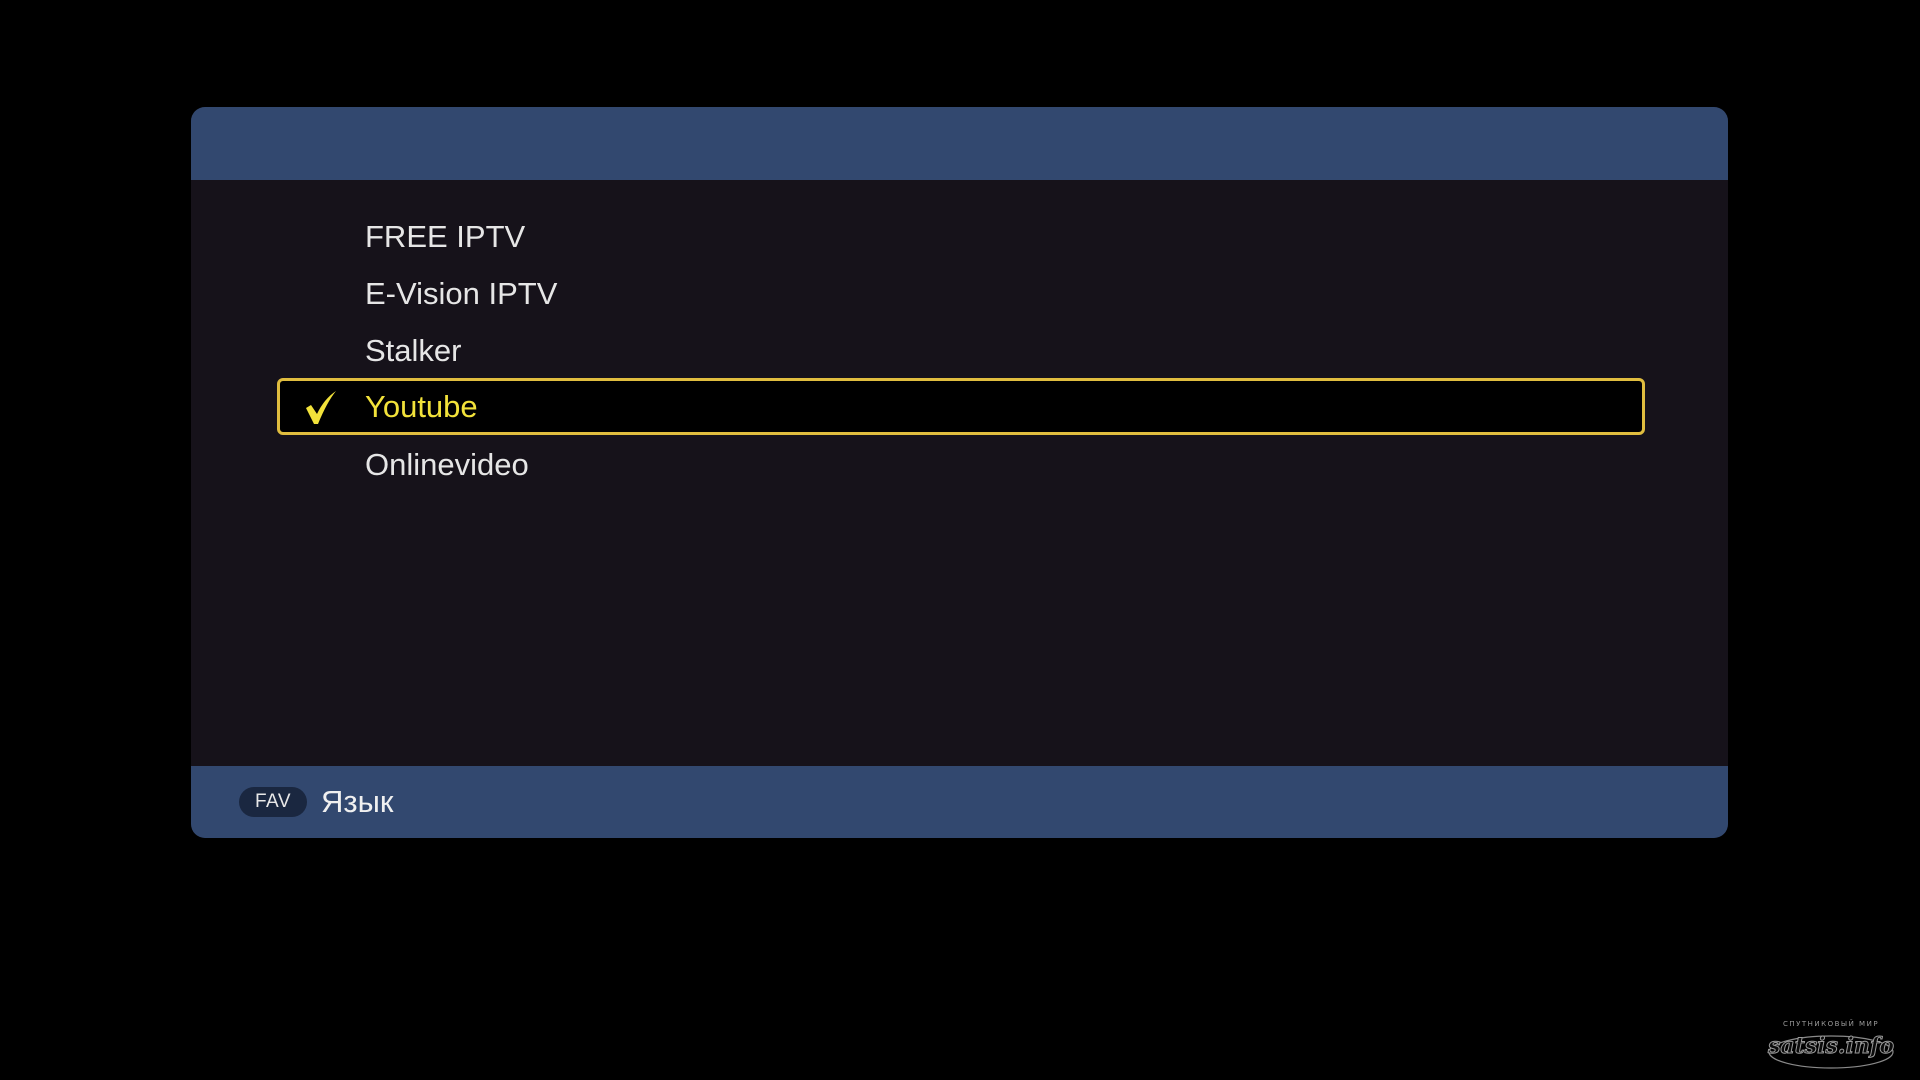 This screenshot has width=1920, height=1080. Describe the element at coordinates (961, 350) in the screenshot. I see `menu-item-stalker: Stalker` at that location.